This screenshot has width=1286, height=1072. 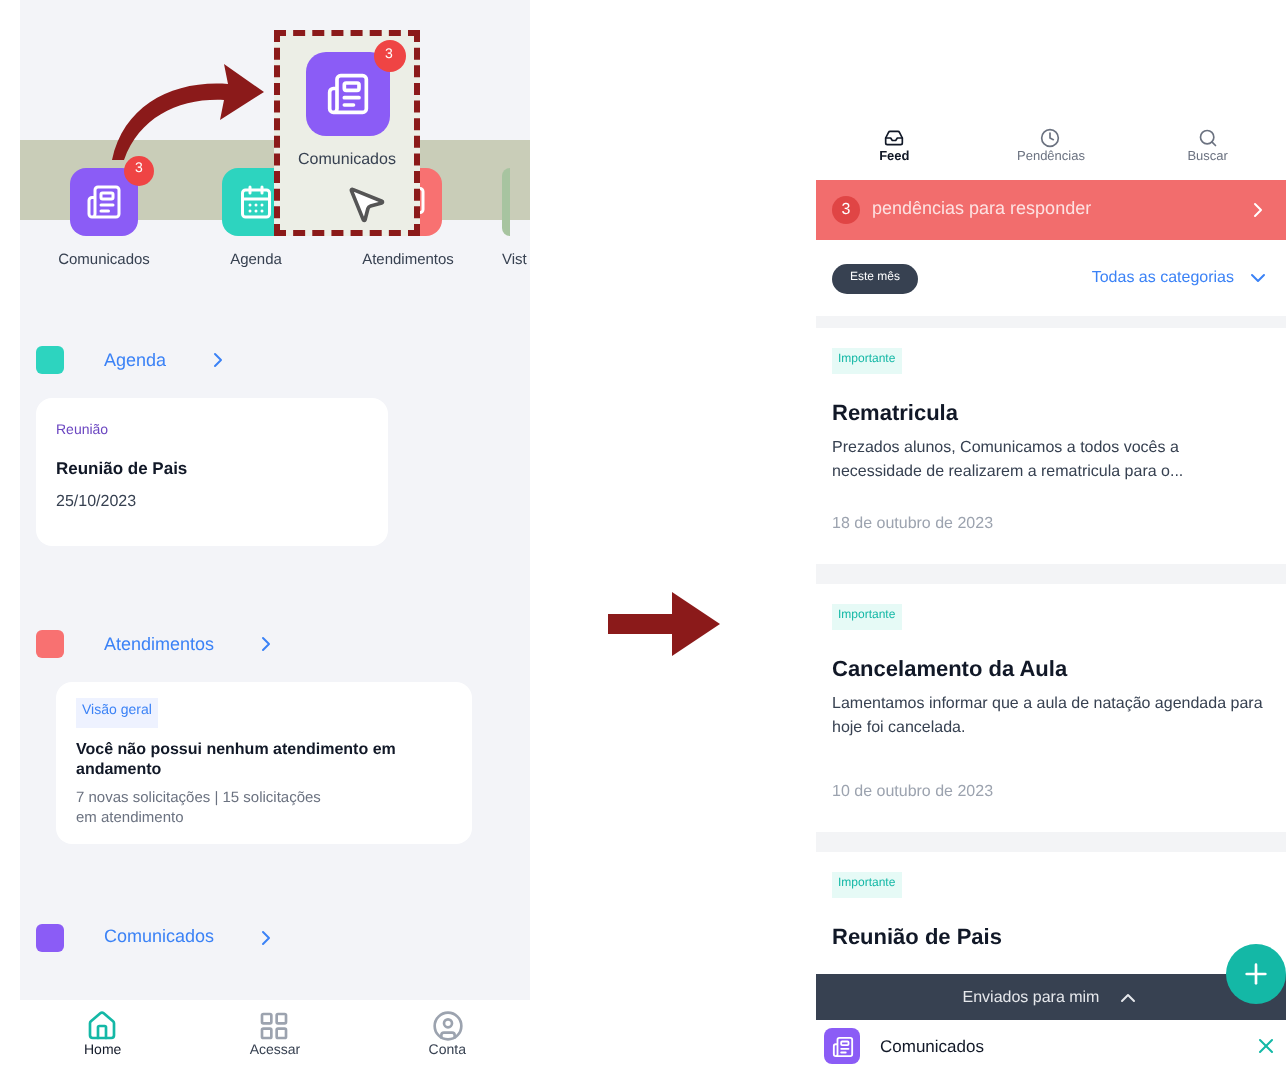 I want to click on post-title: Rematricula, so click(x=896, y=415).